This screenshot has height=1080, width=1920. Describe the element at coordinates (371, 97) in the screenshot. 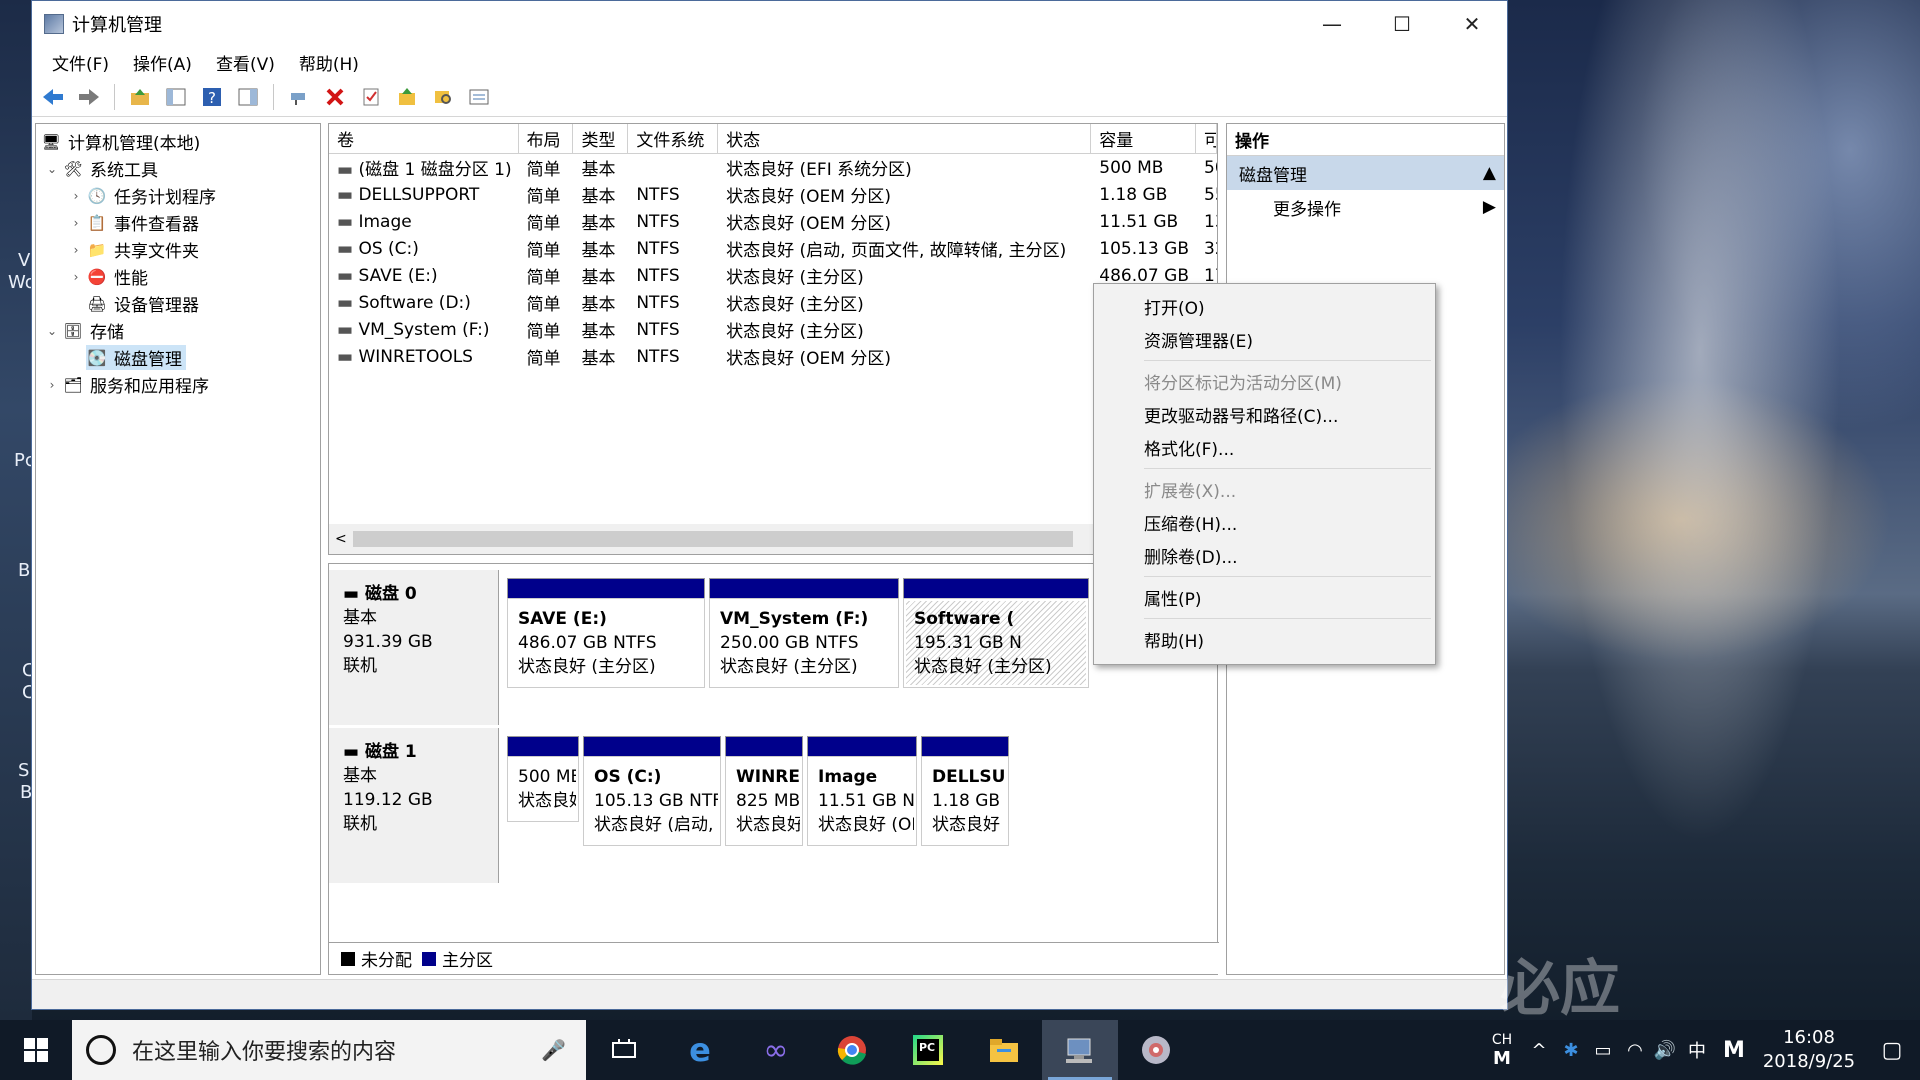

I see `check-properties-icon` at that location.